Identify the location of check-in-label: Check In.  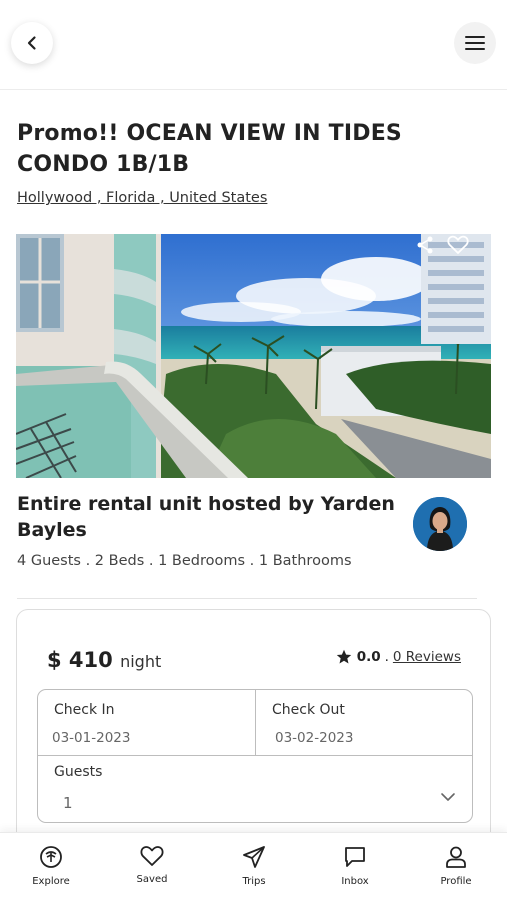
(84, 710).